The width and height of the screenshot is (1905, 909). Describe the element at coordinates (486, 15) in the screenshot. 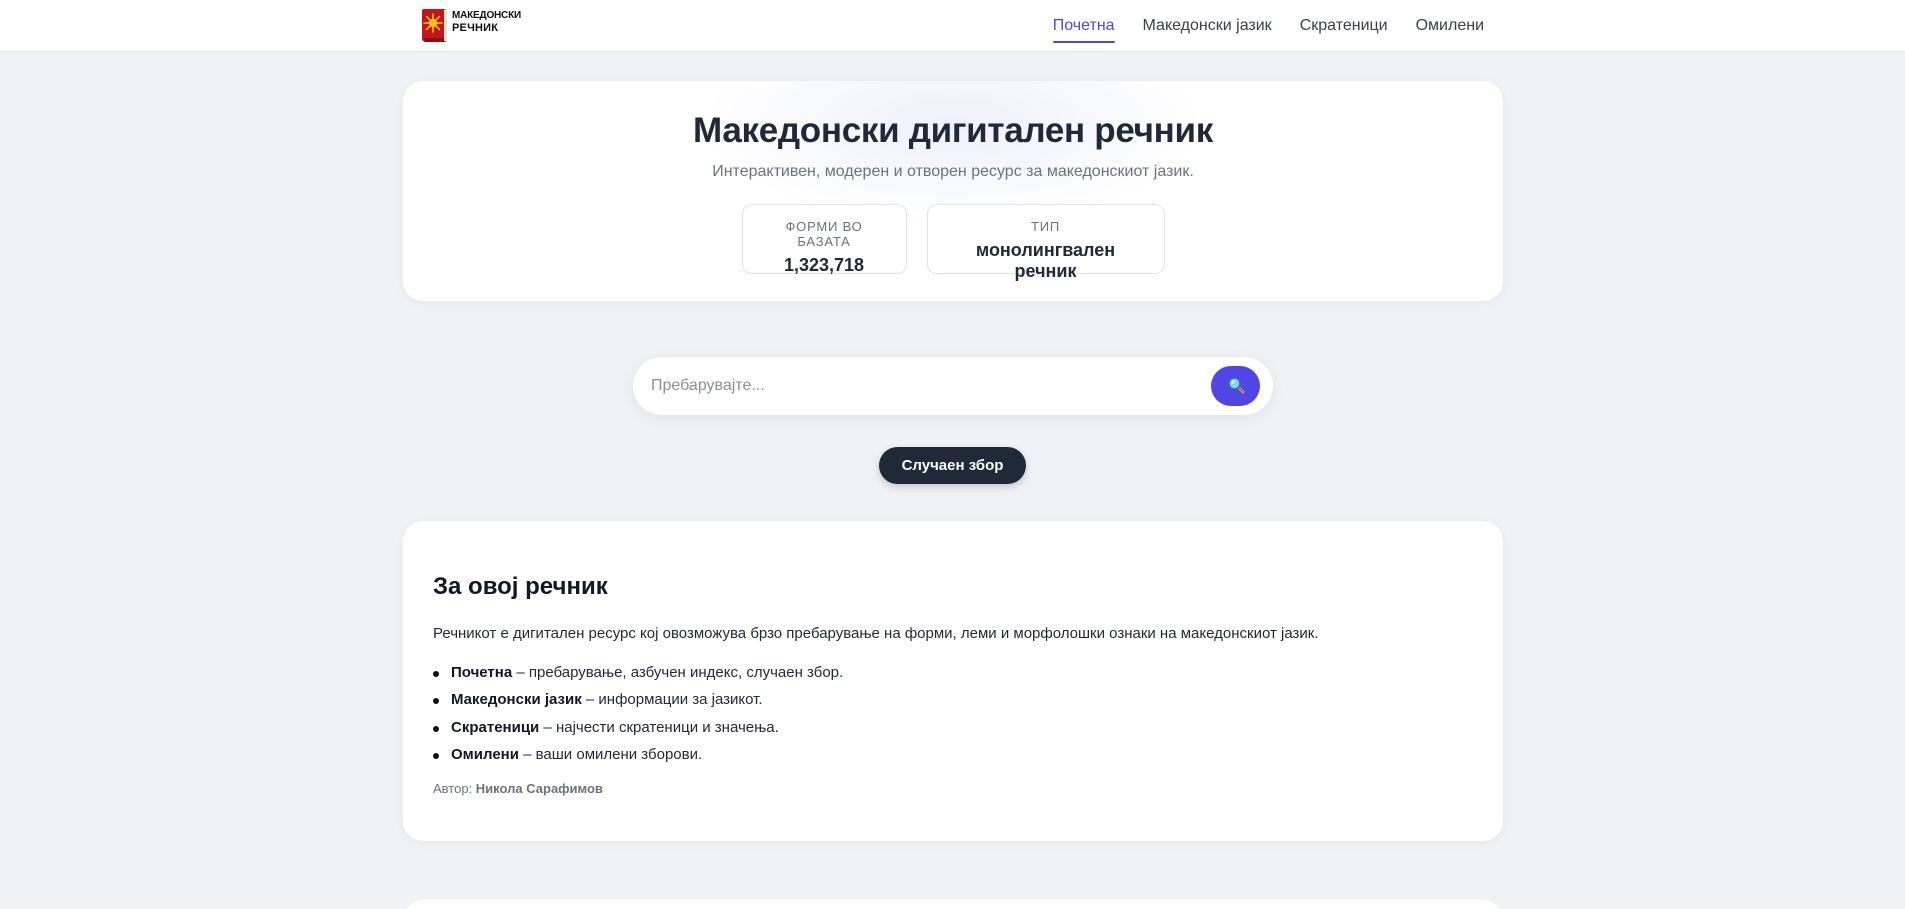

I see `logo-line-1: МАКЕДОНСКИ` at that location.